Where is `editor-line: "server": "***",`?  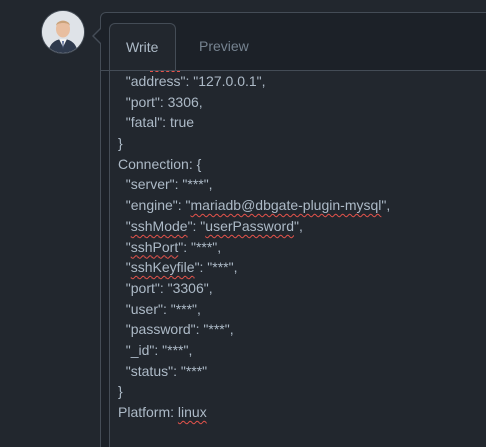
editor-line: "server": "***", is located at coordinates (254, 184).